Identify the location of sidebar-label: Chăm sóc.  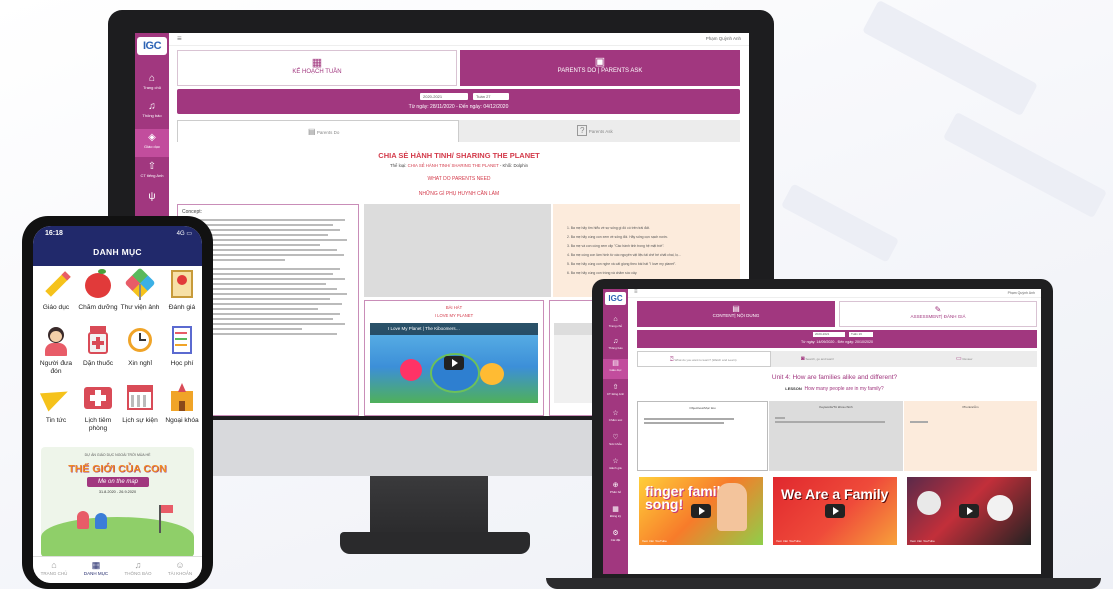
(615, 420).